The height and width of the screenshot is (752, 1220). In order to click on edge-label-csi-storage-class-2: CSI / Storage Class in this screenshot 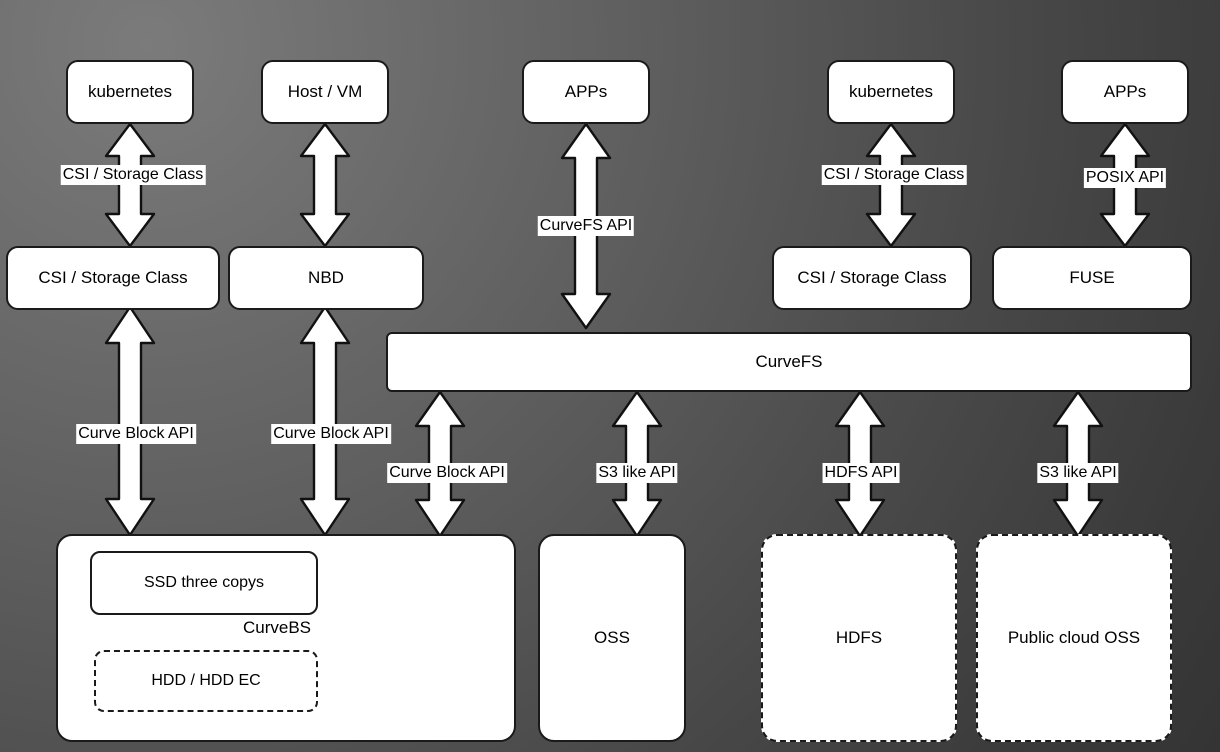, I will do `click(894, 175)`.